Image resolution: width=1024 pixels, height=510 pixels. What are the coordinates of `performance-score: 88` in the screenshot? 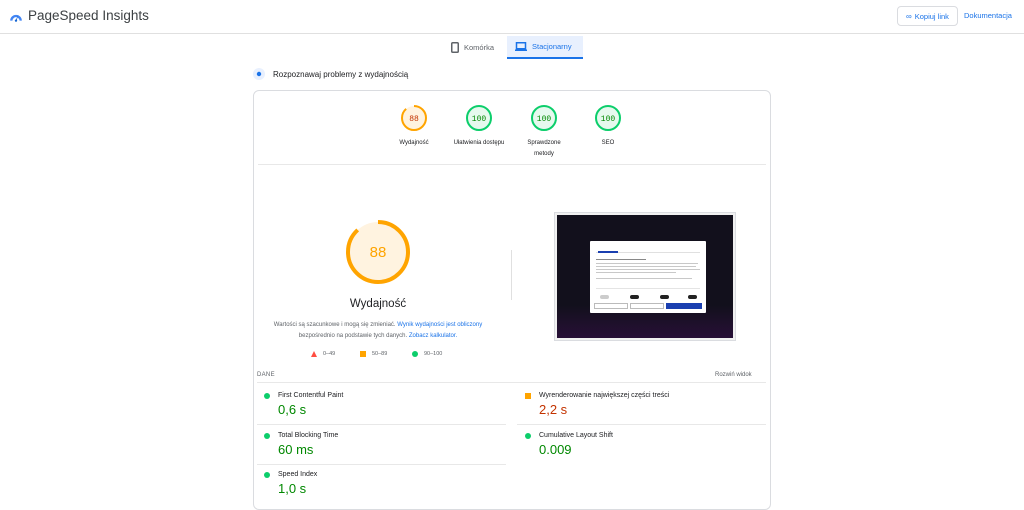 It's located at (378, 252).